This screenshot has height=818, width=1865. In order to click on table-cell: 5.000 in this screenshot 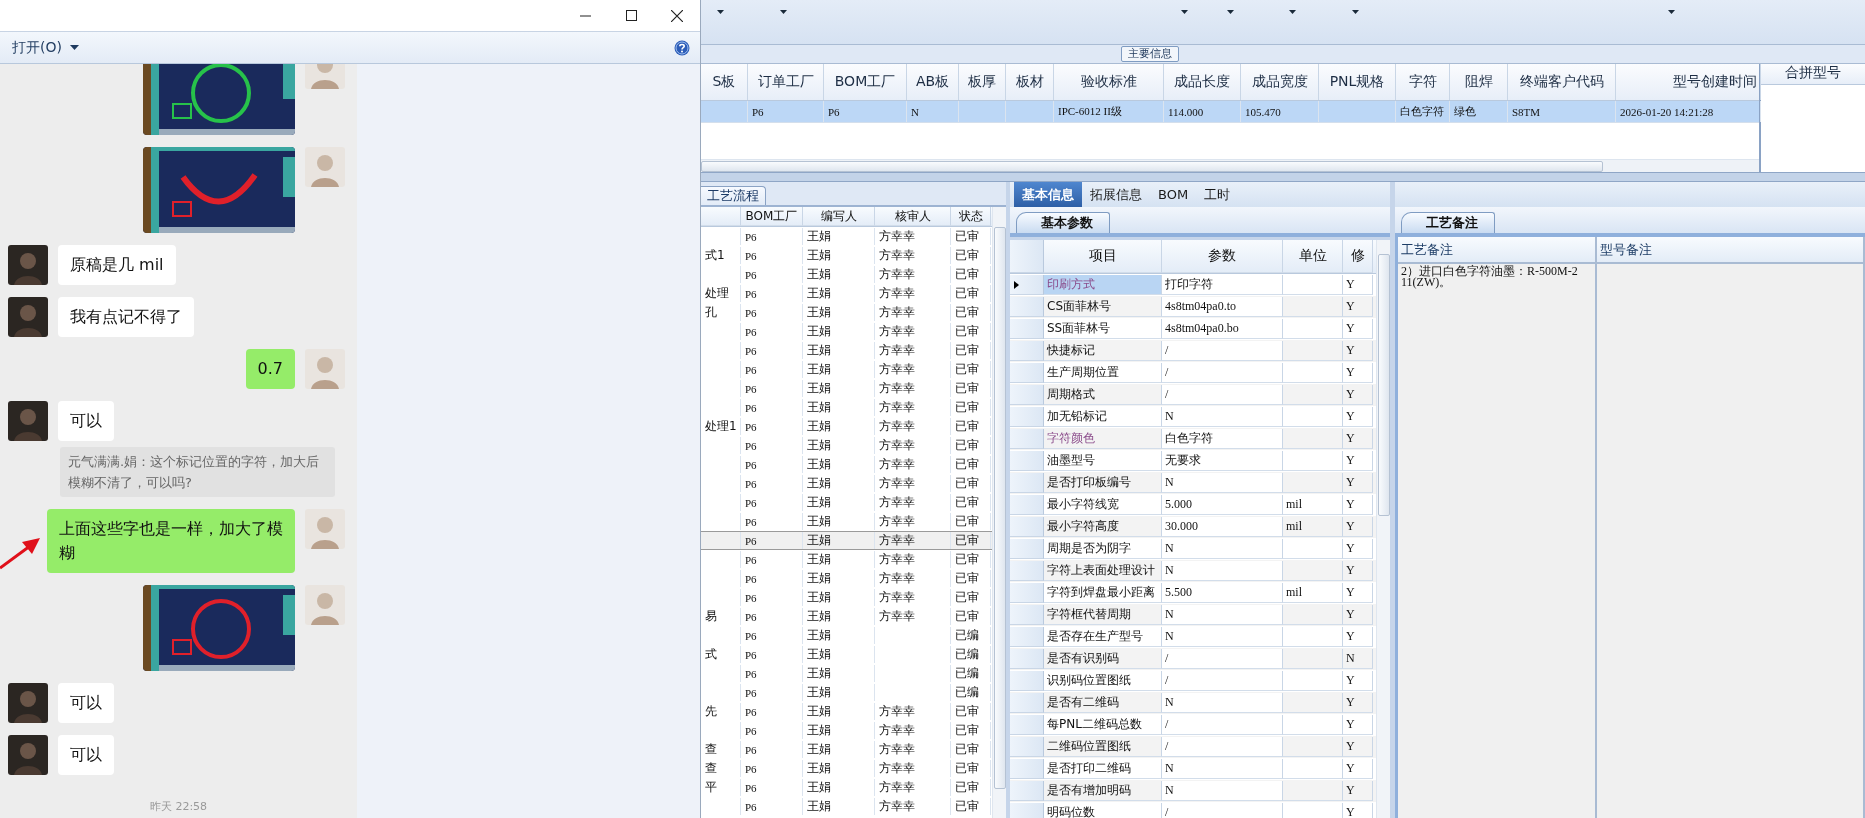, I will do `click(1178, 504)`.